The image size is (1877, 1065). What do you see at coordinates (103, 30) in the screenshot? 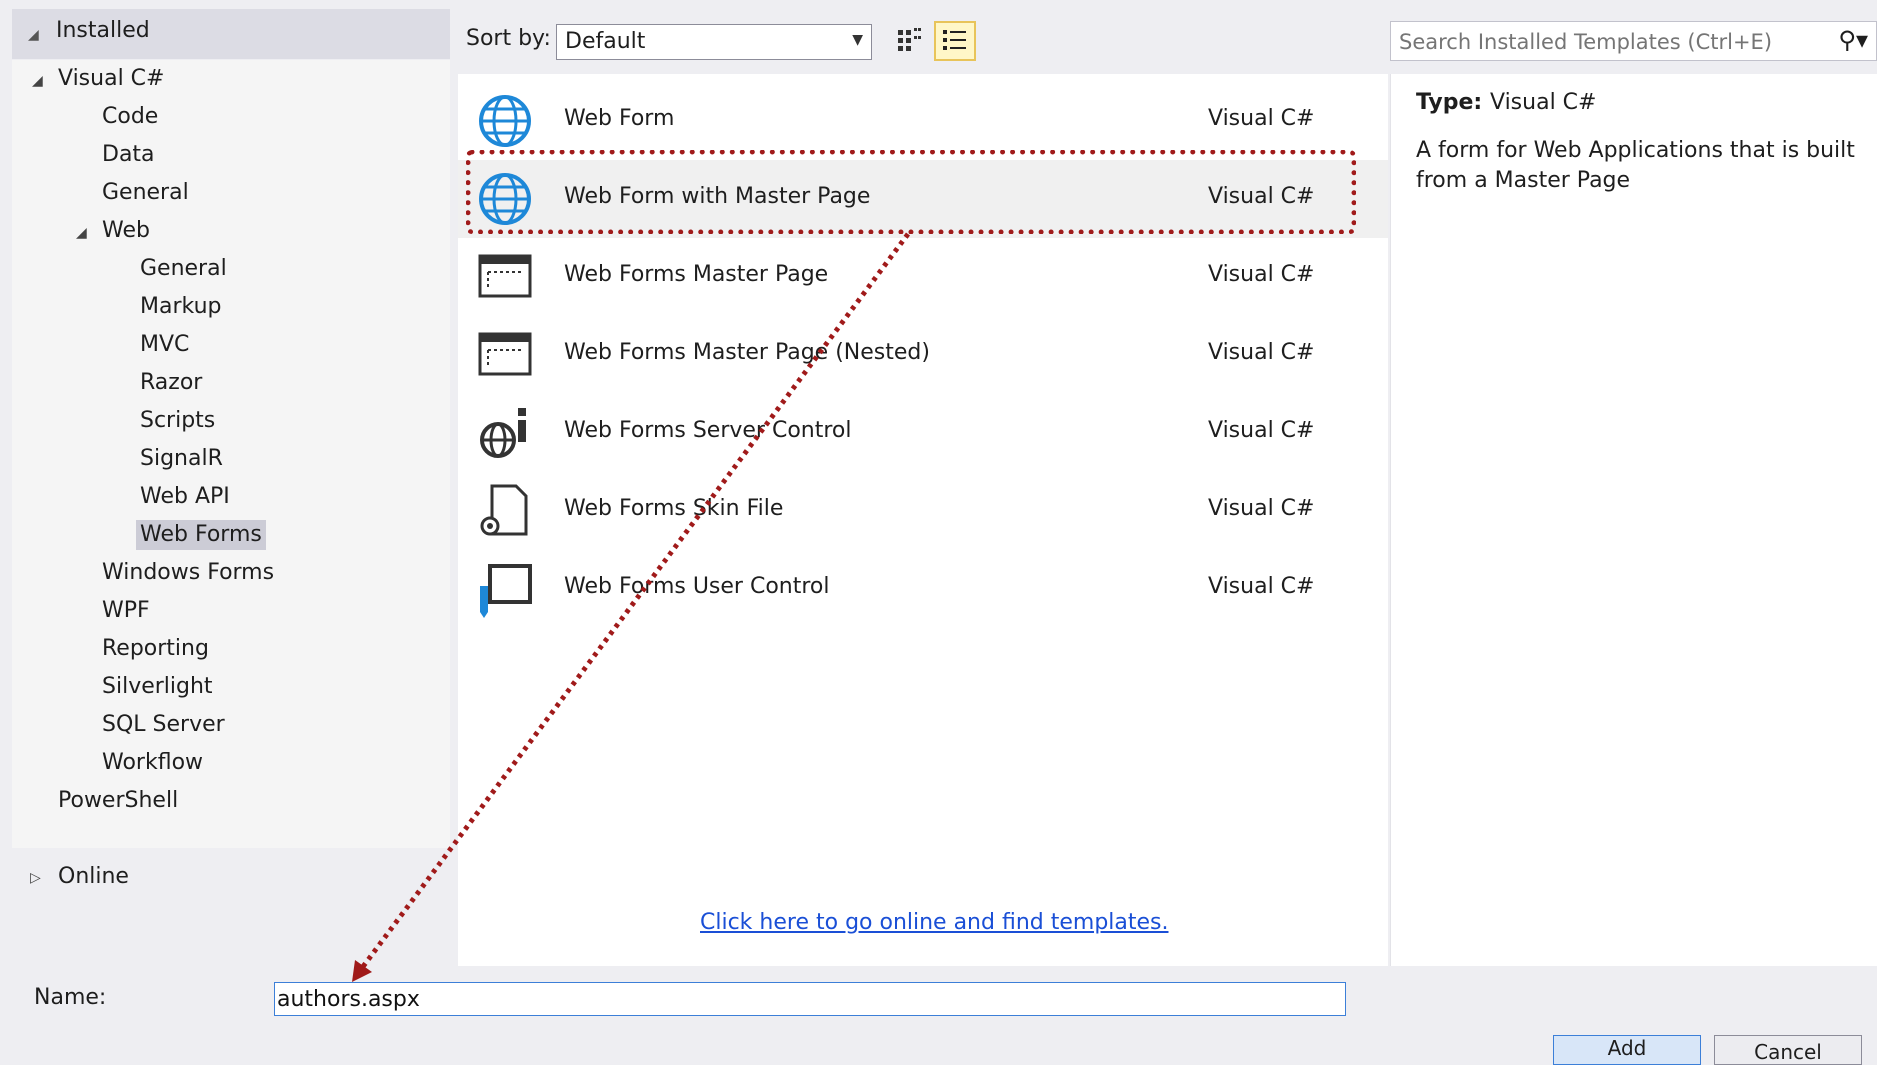
I see `installed-label: Installed` at bounding box center [103, 30].